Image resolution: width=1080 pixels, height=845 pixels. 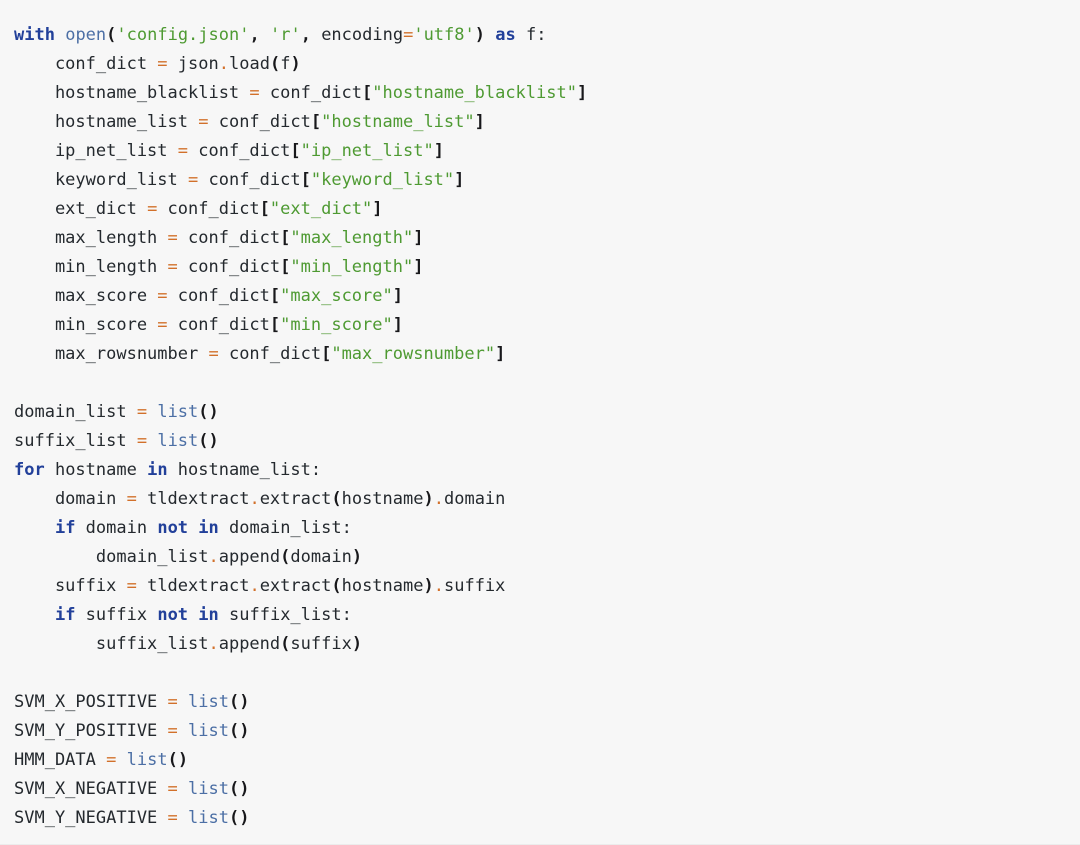 I want to click on code-token-name: ext_dict, so click(x=81, y=209).